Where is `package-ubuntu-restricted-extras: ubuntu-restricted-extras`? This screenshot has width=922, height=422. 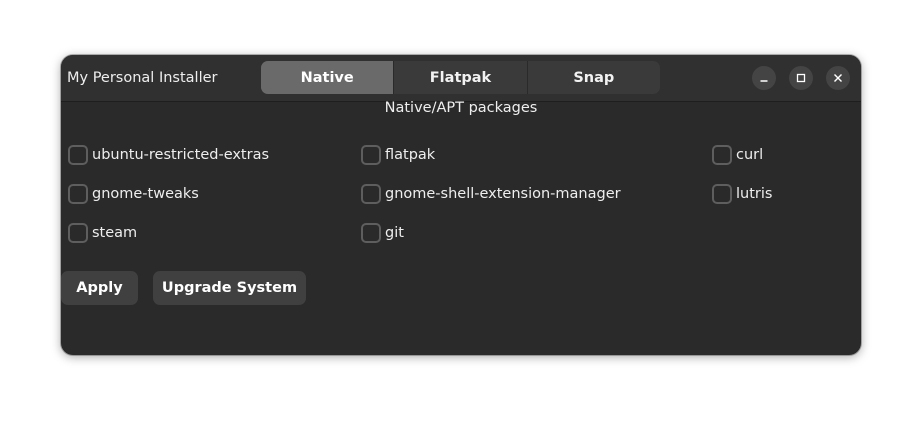
package-ubuntu-restricted-extras: ubuntu-restricted-extras is located at coordinates (168, 155).